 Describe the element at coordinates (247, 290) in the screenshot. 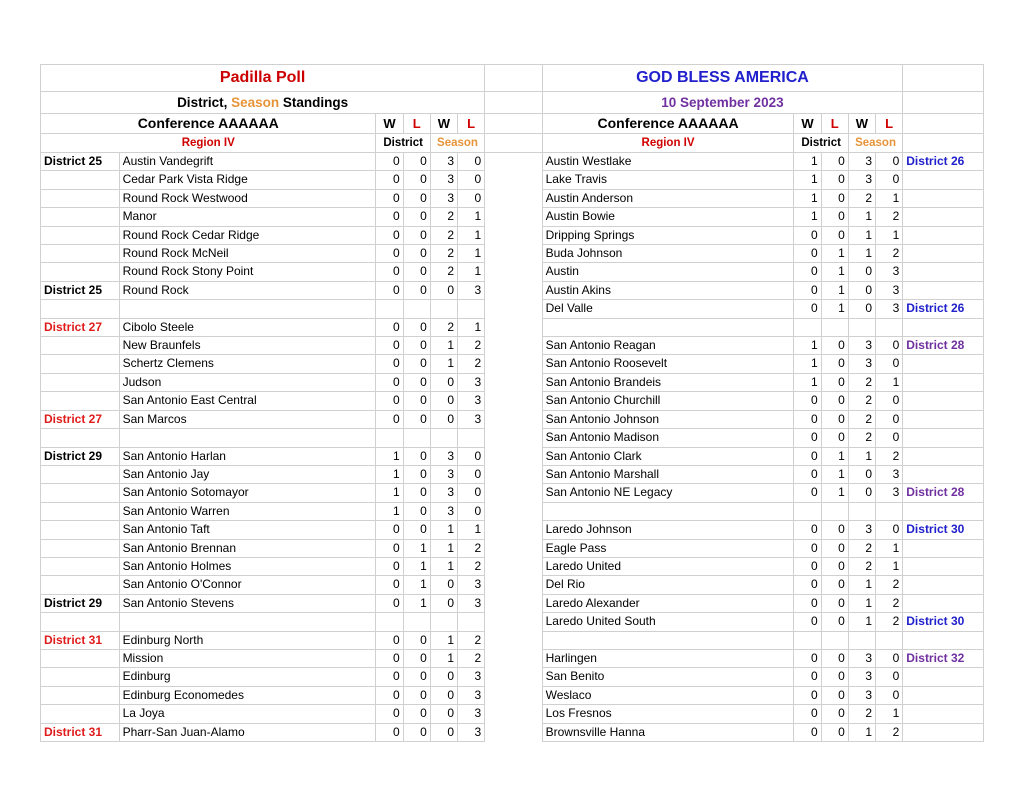

I see `team-name-left: Round Rock` at that location.